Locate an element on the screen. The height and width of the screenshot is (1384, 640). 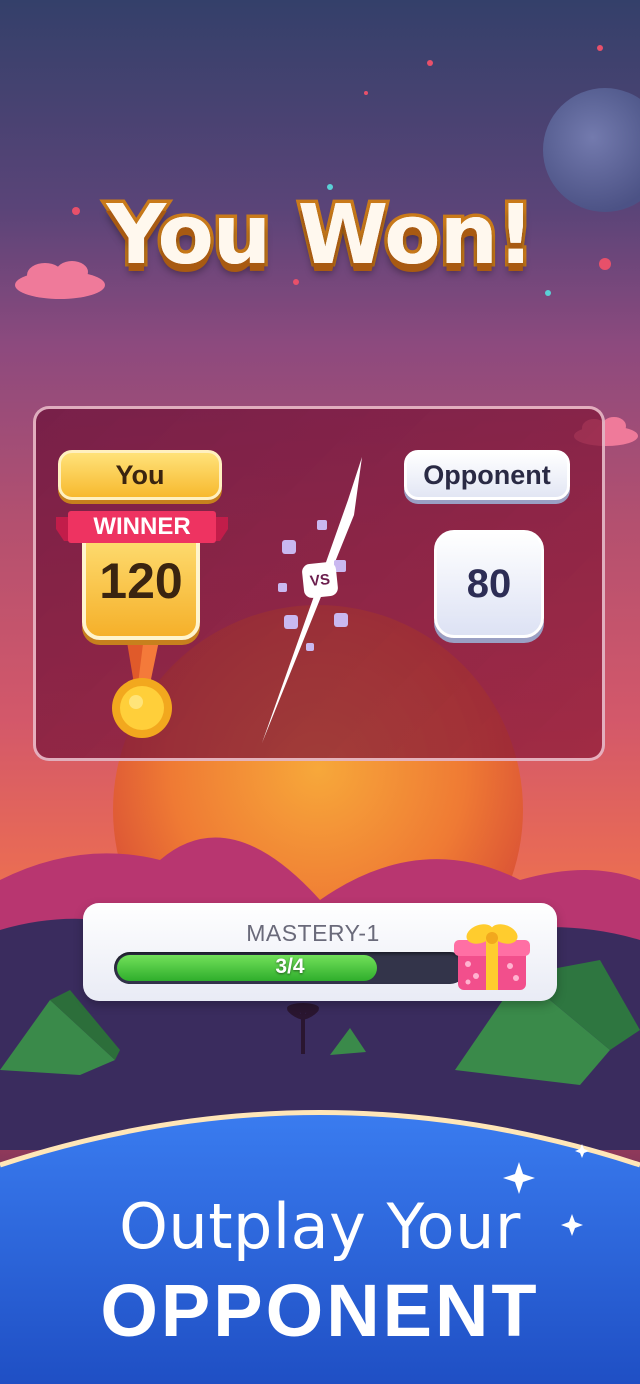
gold-medal-icon is located at coordinates (142, 687).